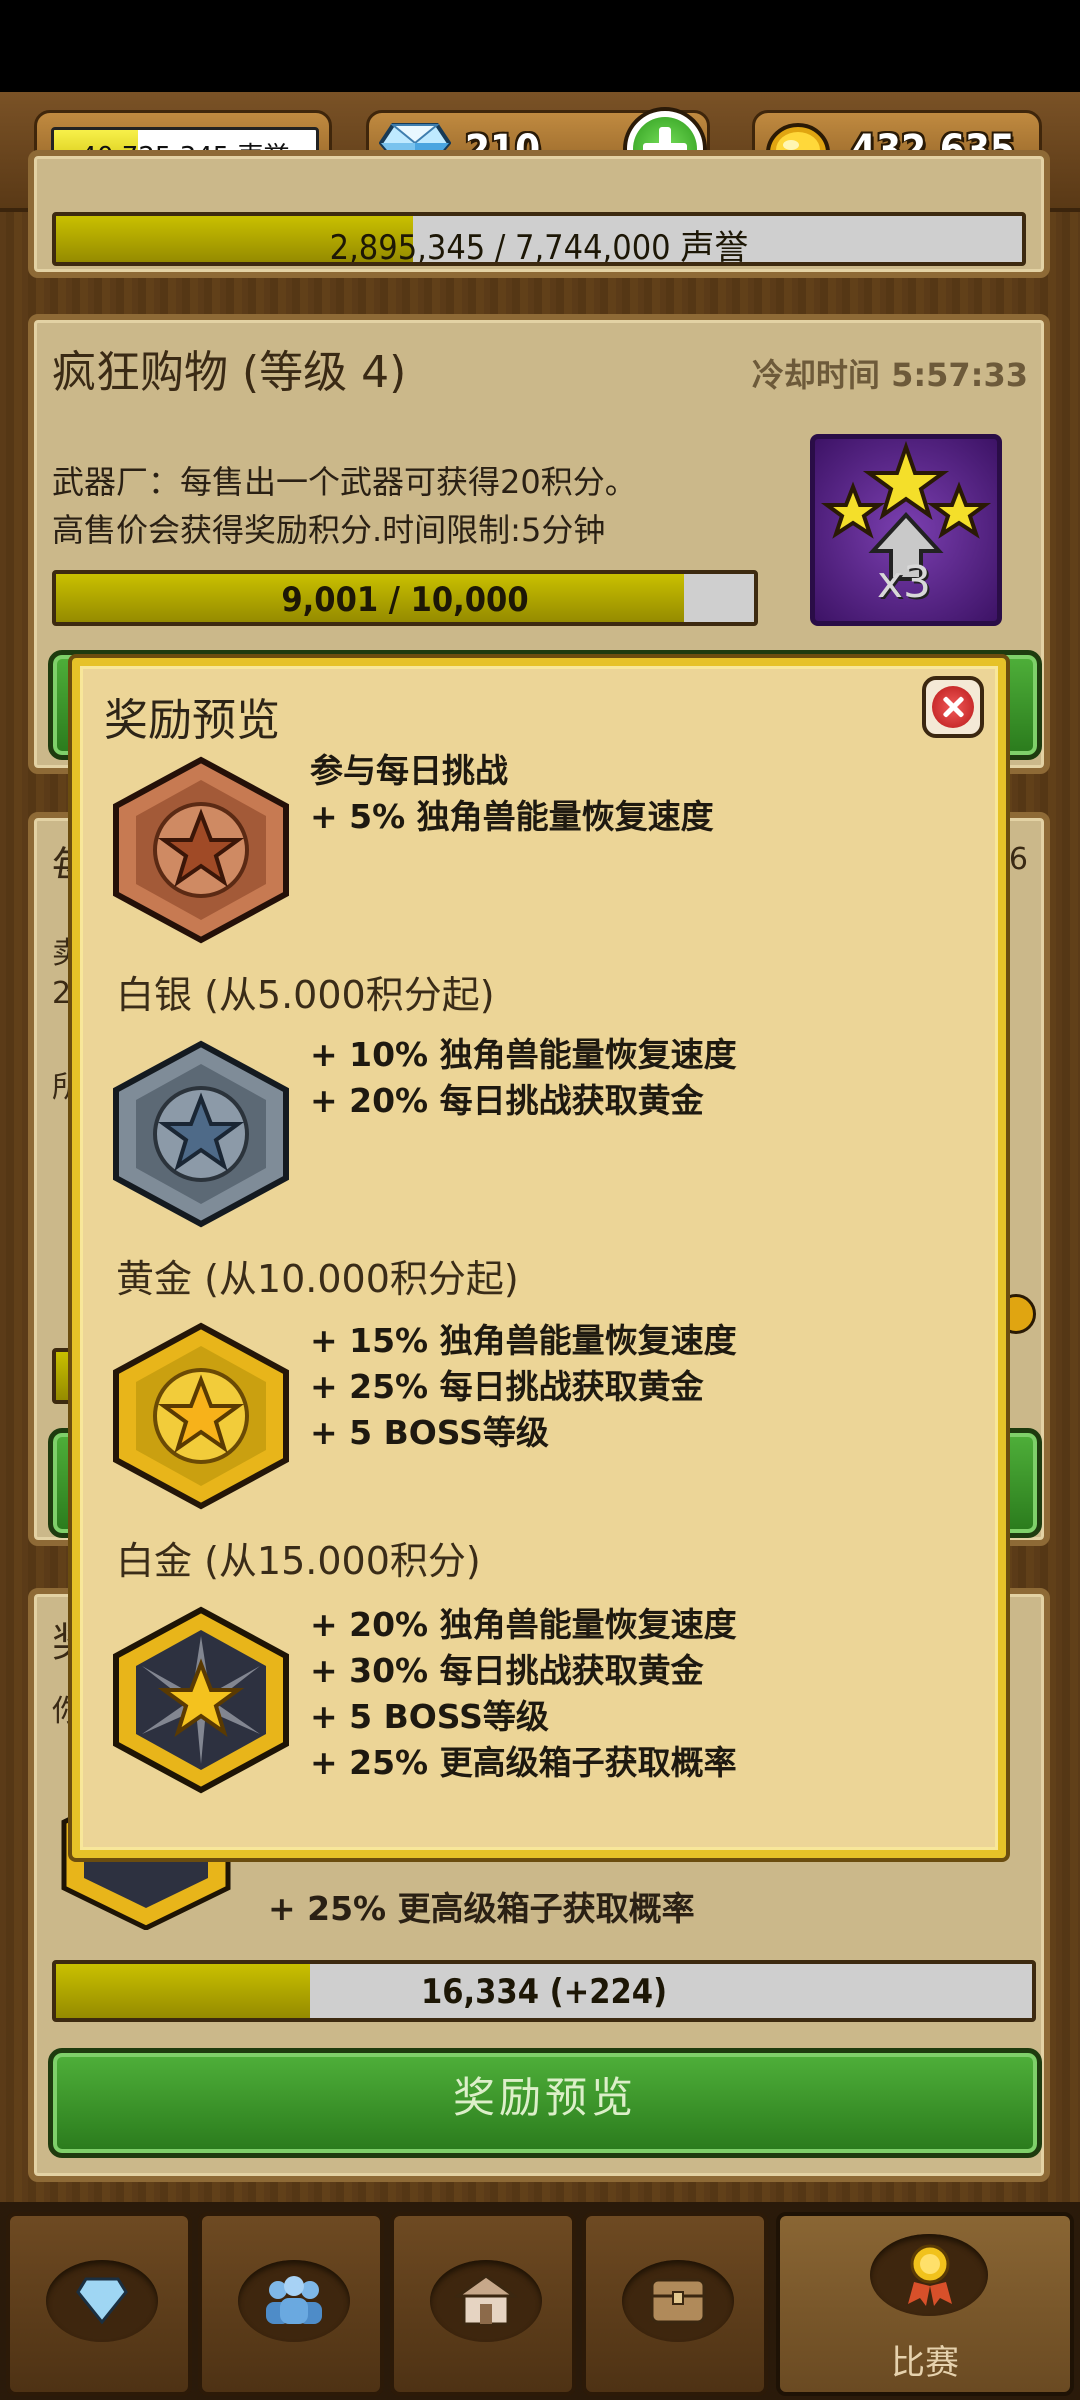 This screenshot has width=1080, height=2400. What do you see at coordinates (329, 530) in the screenshot?
I see `event-description-2: 高售价会获得奖励积分.时间限制:5分钟` at bounding box center [329, 530].